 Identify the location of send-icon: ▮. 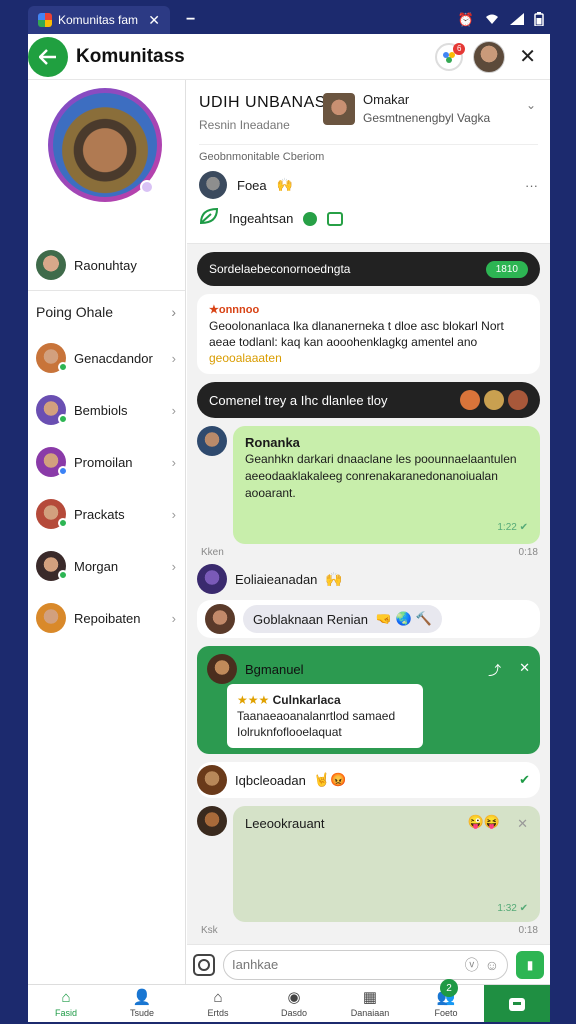
(530, 964).